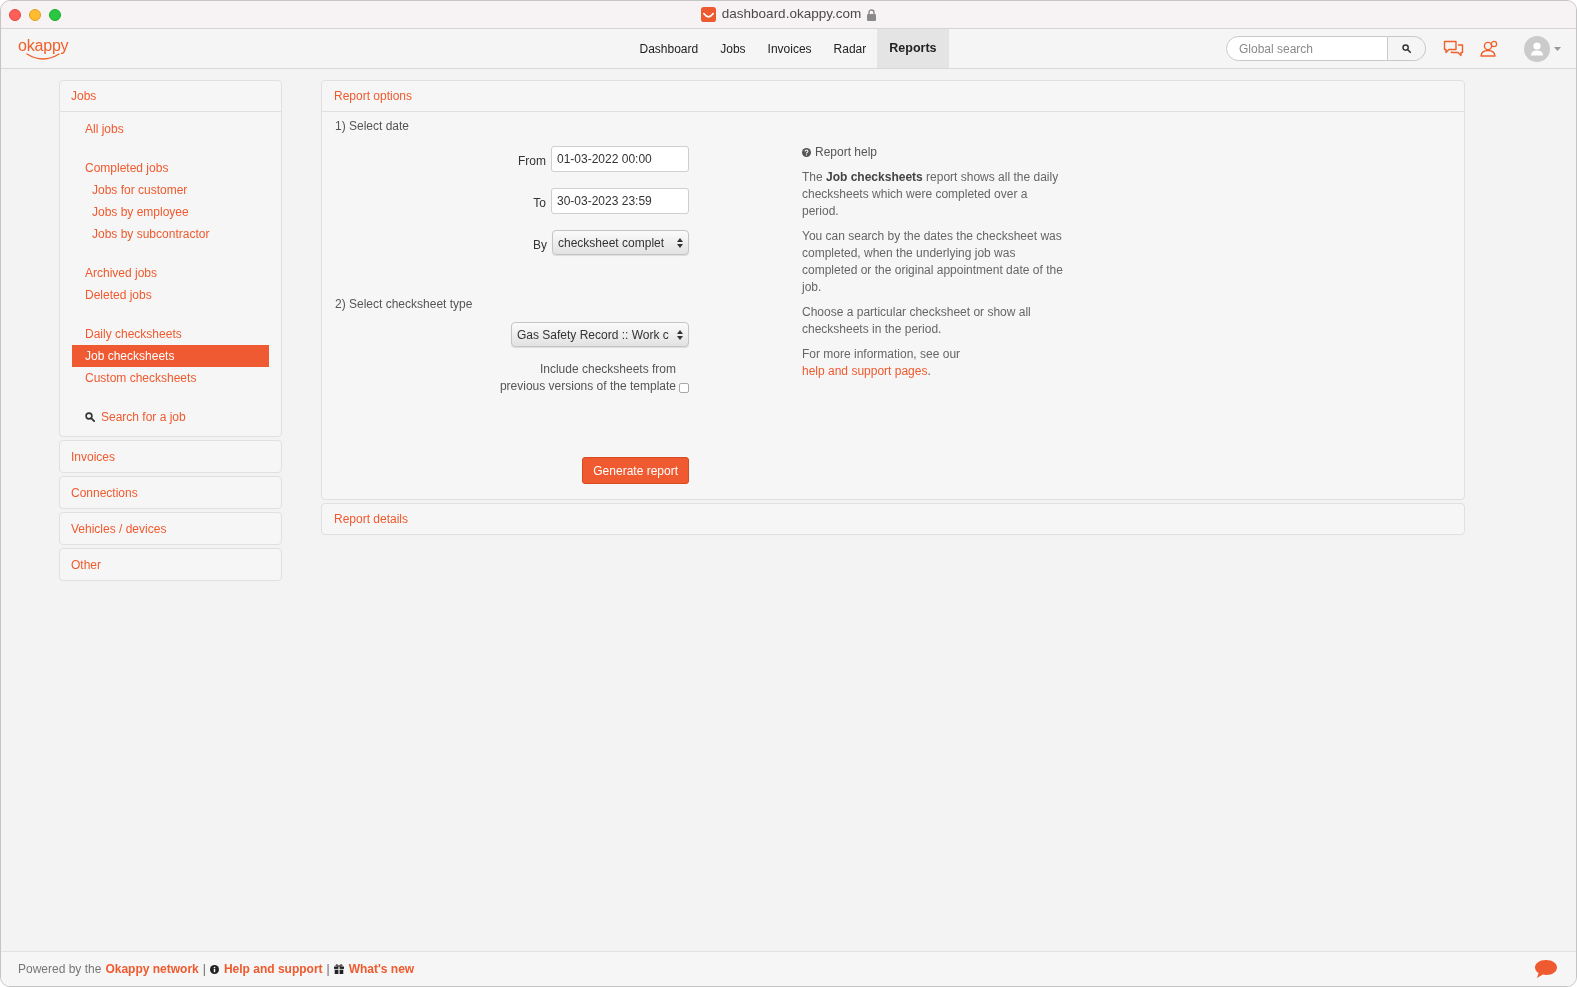  What do you see at coordinates (791, 14) in the screenshot?
I see `window-title: dashboard.okappy.com` at bounding box center [791, 14].